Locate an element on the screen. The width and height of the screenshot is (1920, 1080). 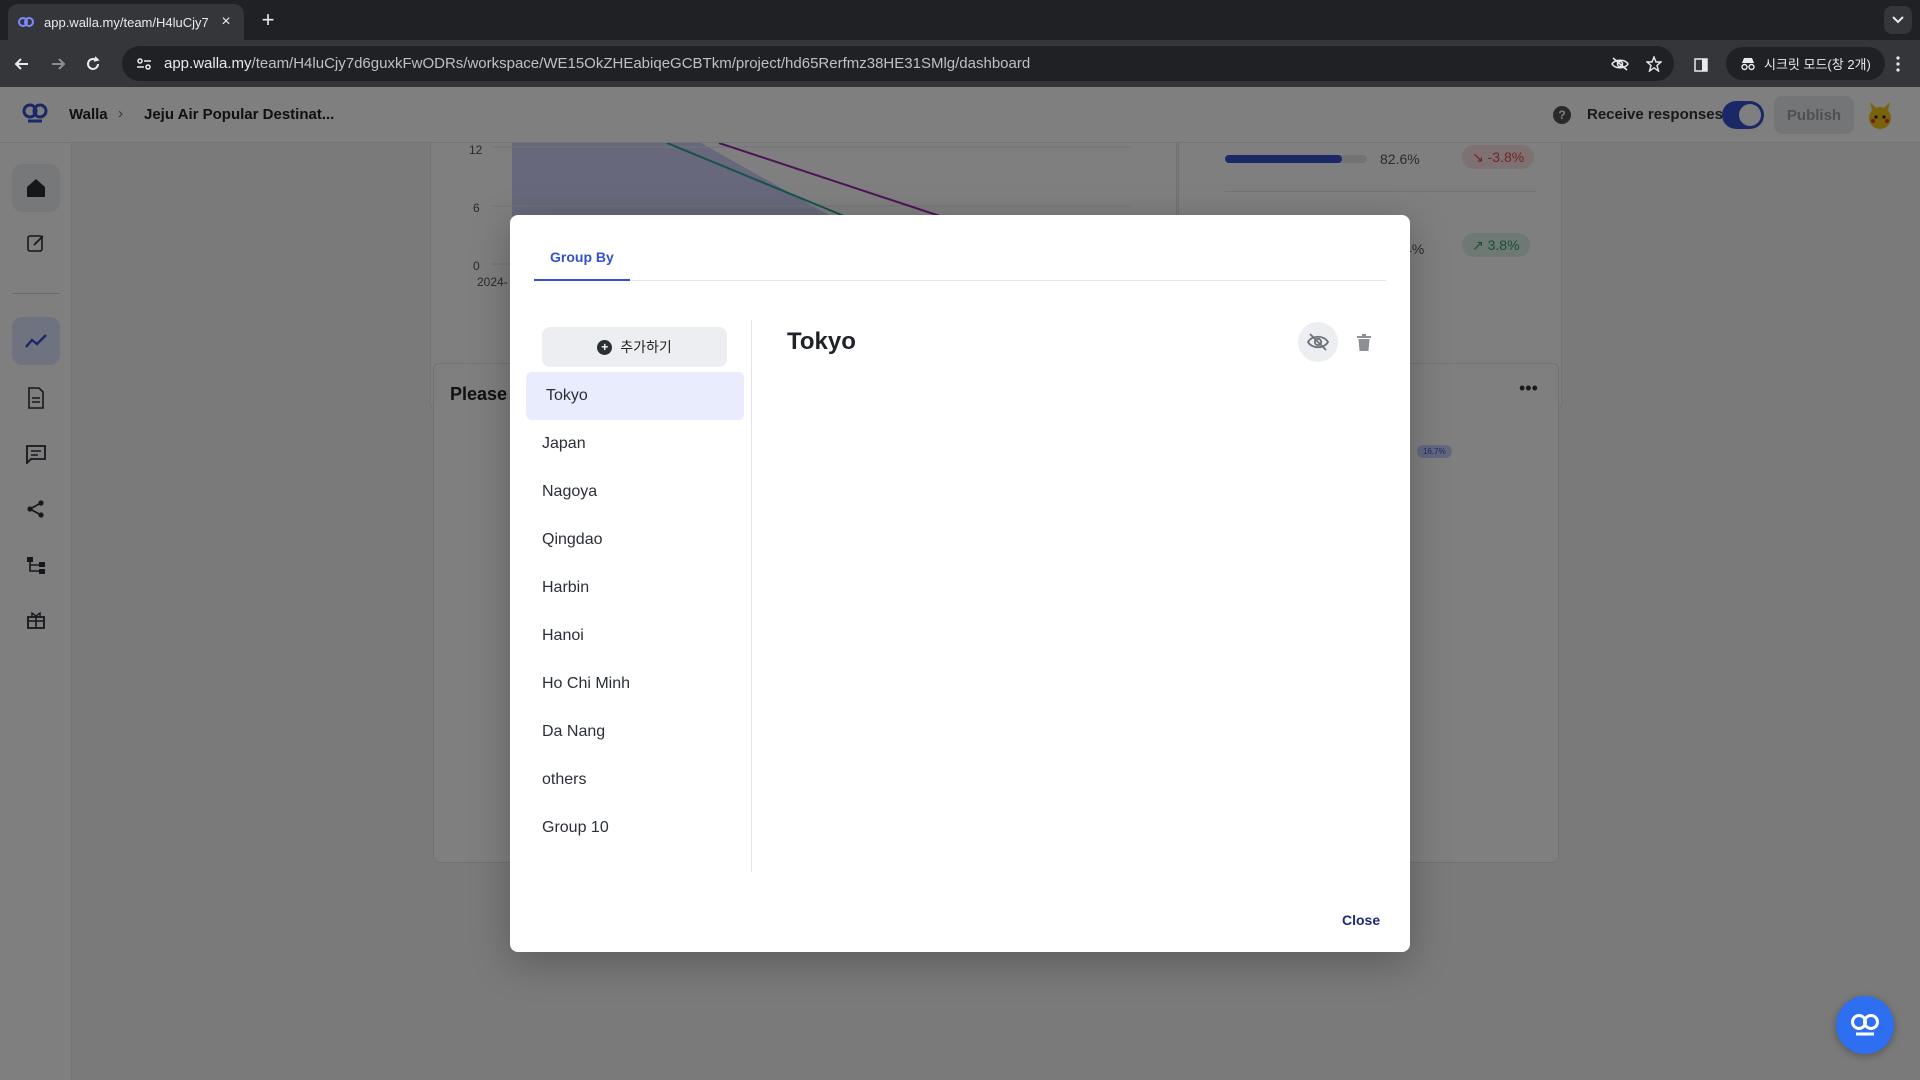
incognito-icon is located at coordinates (1748, 63).